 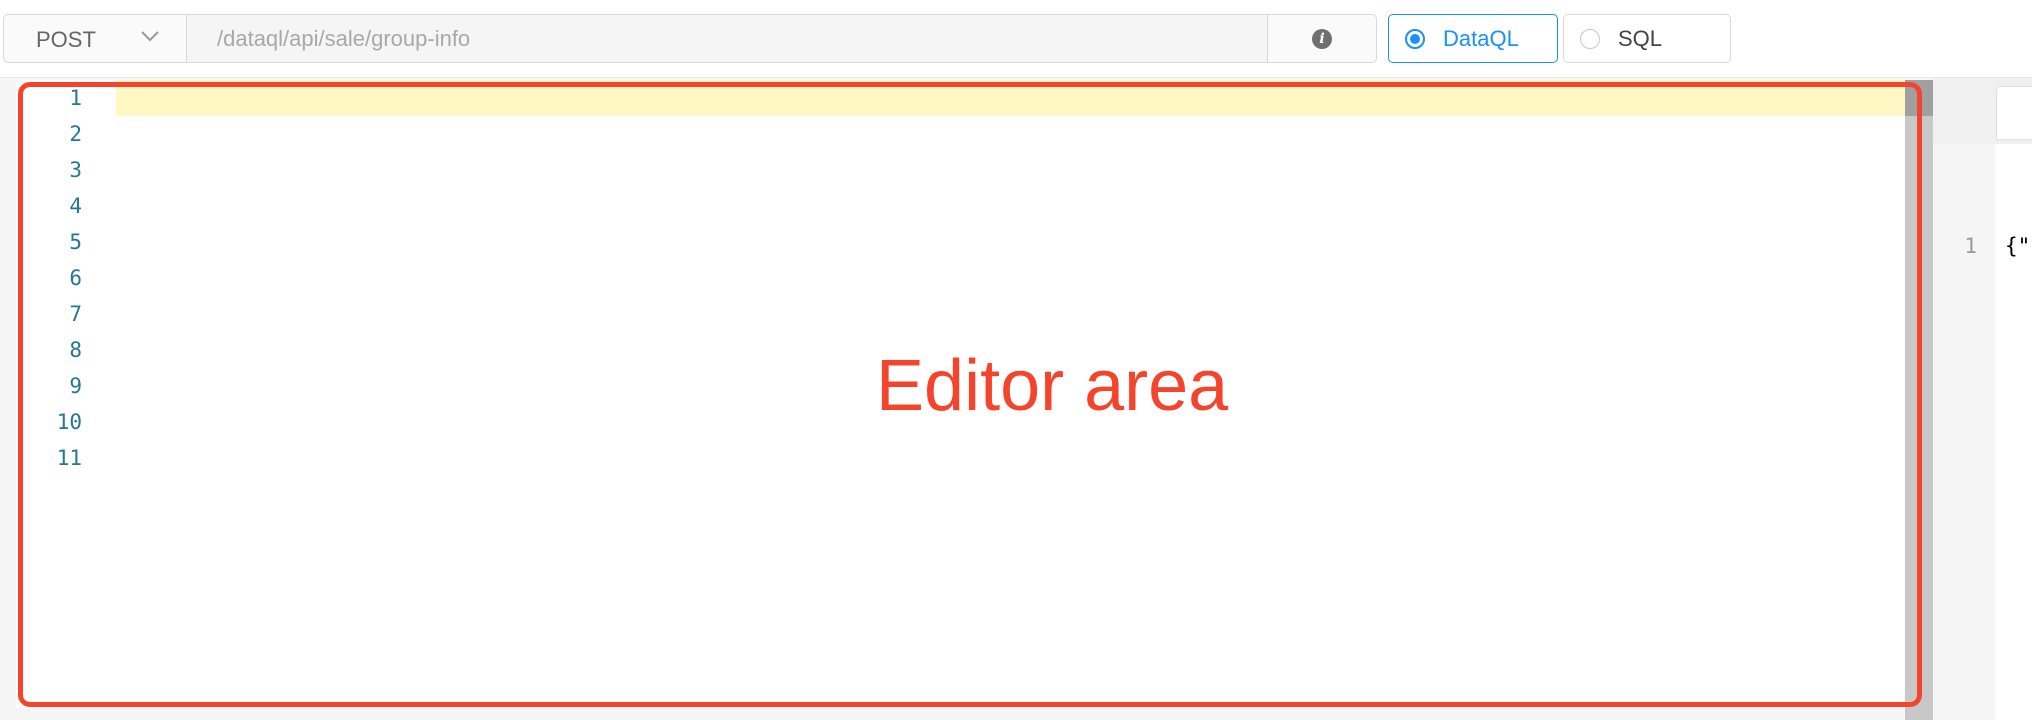 I want to click on mode-radio-sql: SQL, so click(x=1647, y=38).